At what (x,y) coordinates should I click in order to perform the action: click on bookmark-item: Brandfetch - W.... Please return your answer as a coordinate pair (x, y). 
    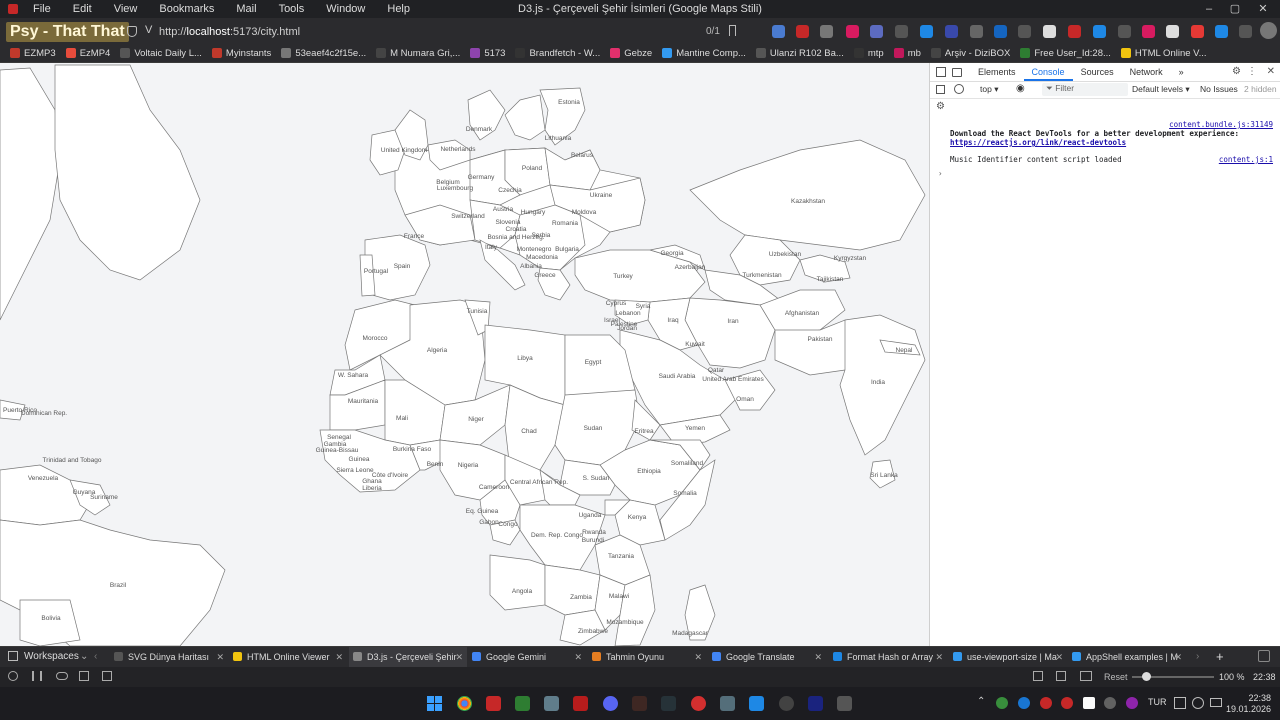
    Looking at the image, I should click on (557, 53).